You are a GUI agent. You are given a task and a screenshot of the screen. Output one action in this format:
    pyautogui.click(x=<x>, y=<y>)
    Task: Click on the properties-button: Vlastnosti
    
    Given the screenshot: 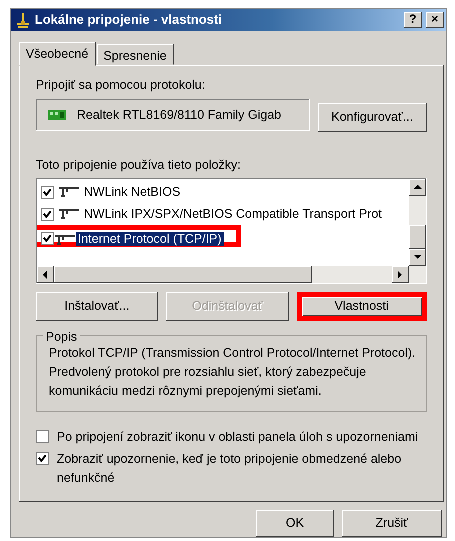 What is the action you would take?
    pyautogui.click(x=361, y=307)
    